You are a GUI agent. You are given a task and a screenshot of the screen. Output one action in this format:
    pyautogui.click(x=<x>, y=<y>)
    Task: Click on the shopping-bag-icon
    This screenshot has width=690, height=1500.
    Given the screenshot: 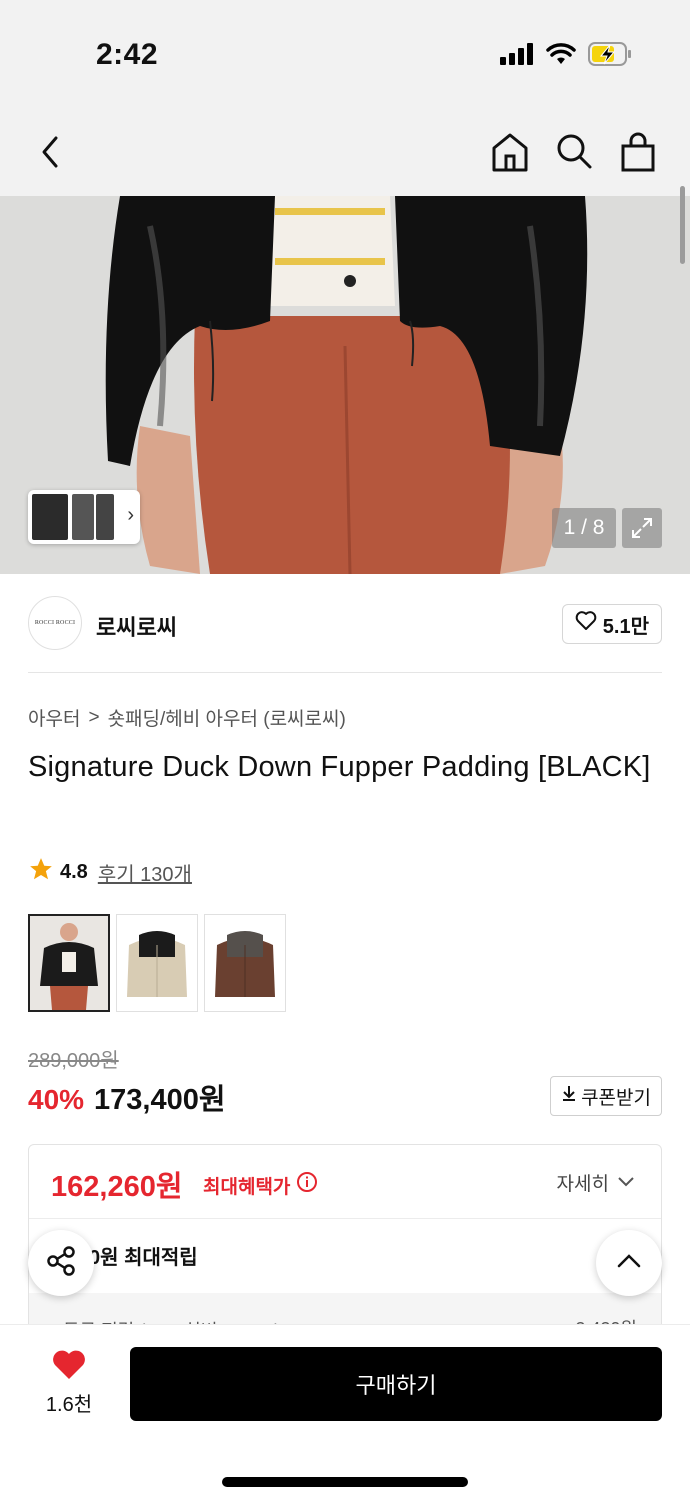 What is the action you would take?
    pyautogui.click(x=638, y=152)
    